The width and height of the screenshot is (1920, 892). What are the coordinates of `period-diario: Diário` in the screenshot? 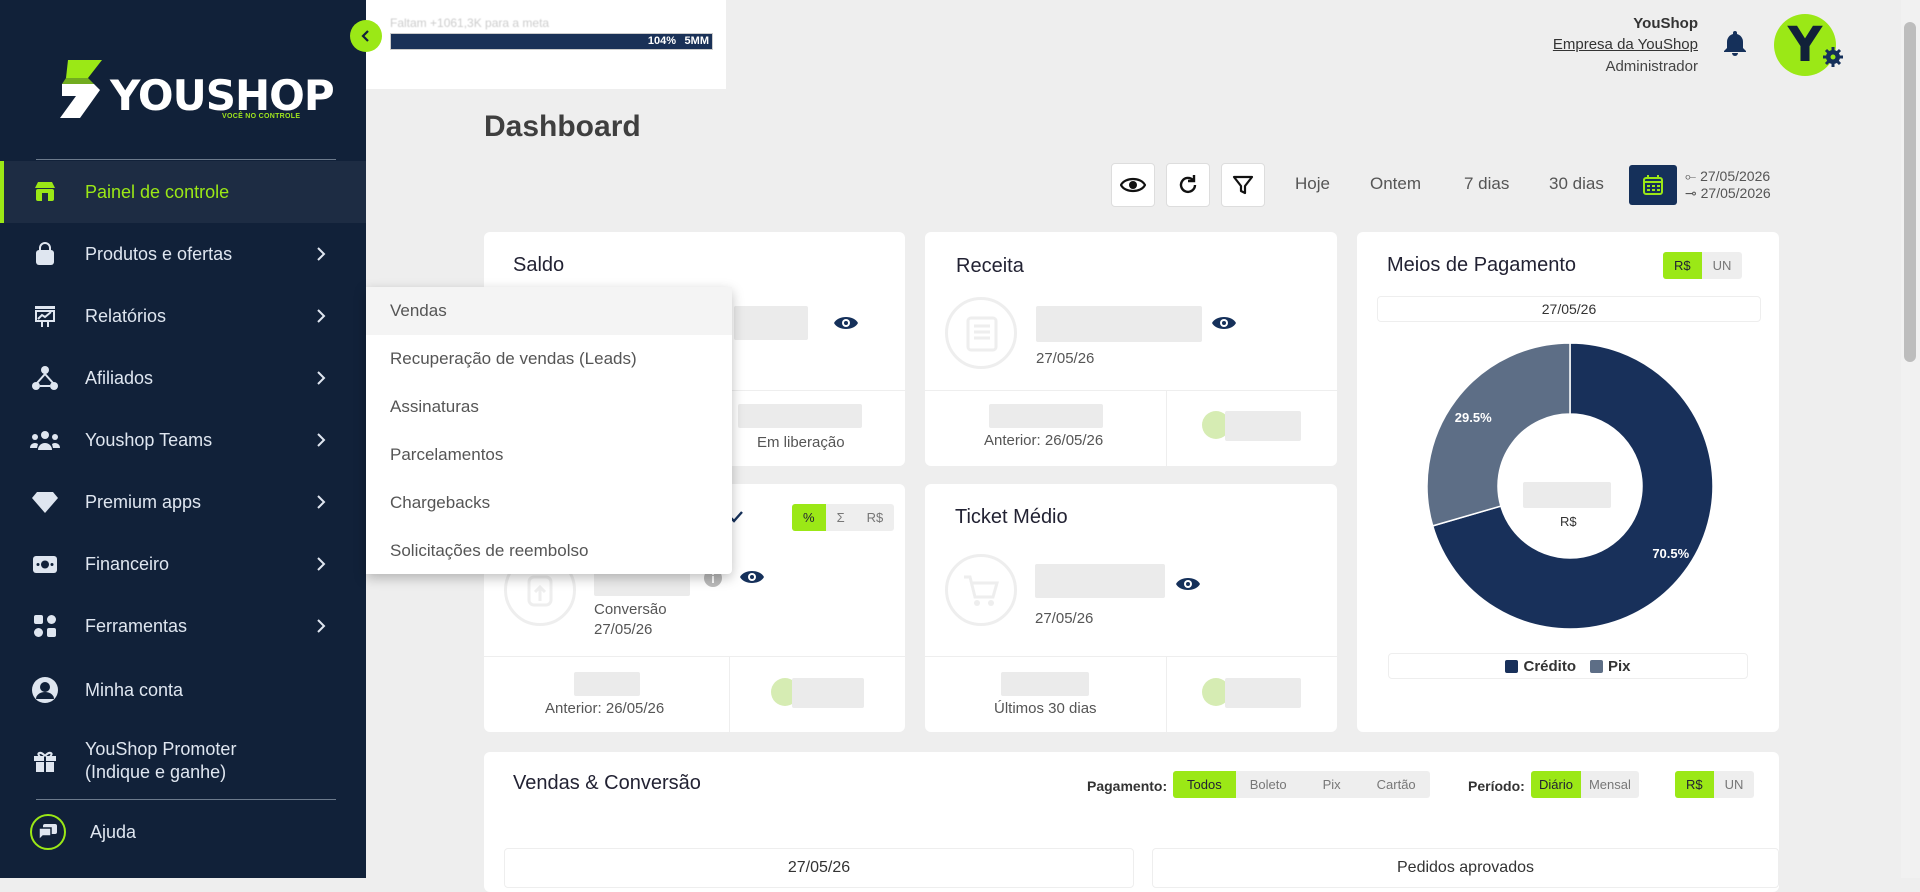 It's located at (1556, 784).